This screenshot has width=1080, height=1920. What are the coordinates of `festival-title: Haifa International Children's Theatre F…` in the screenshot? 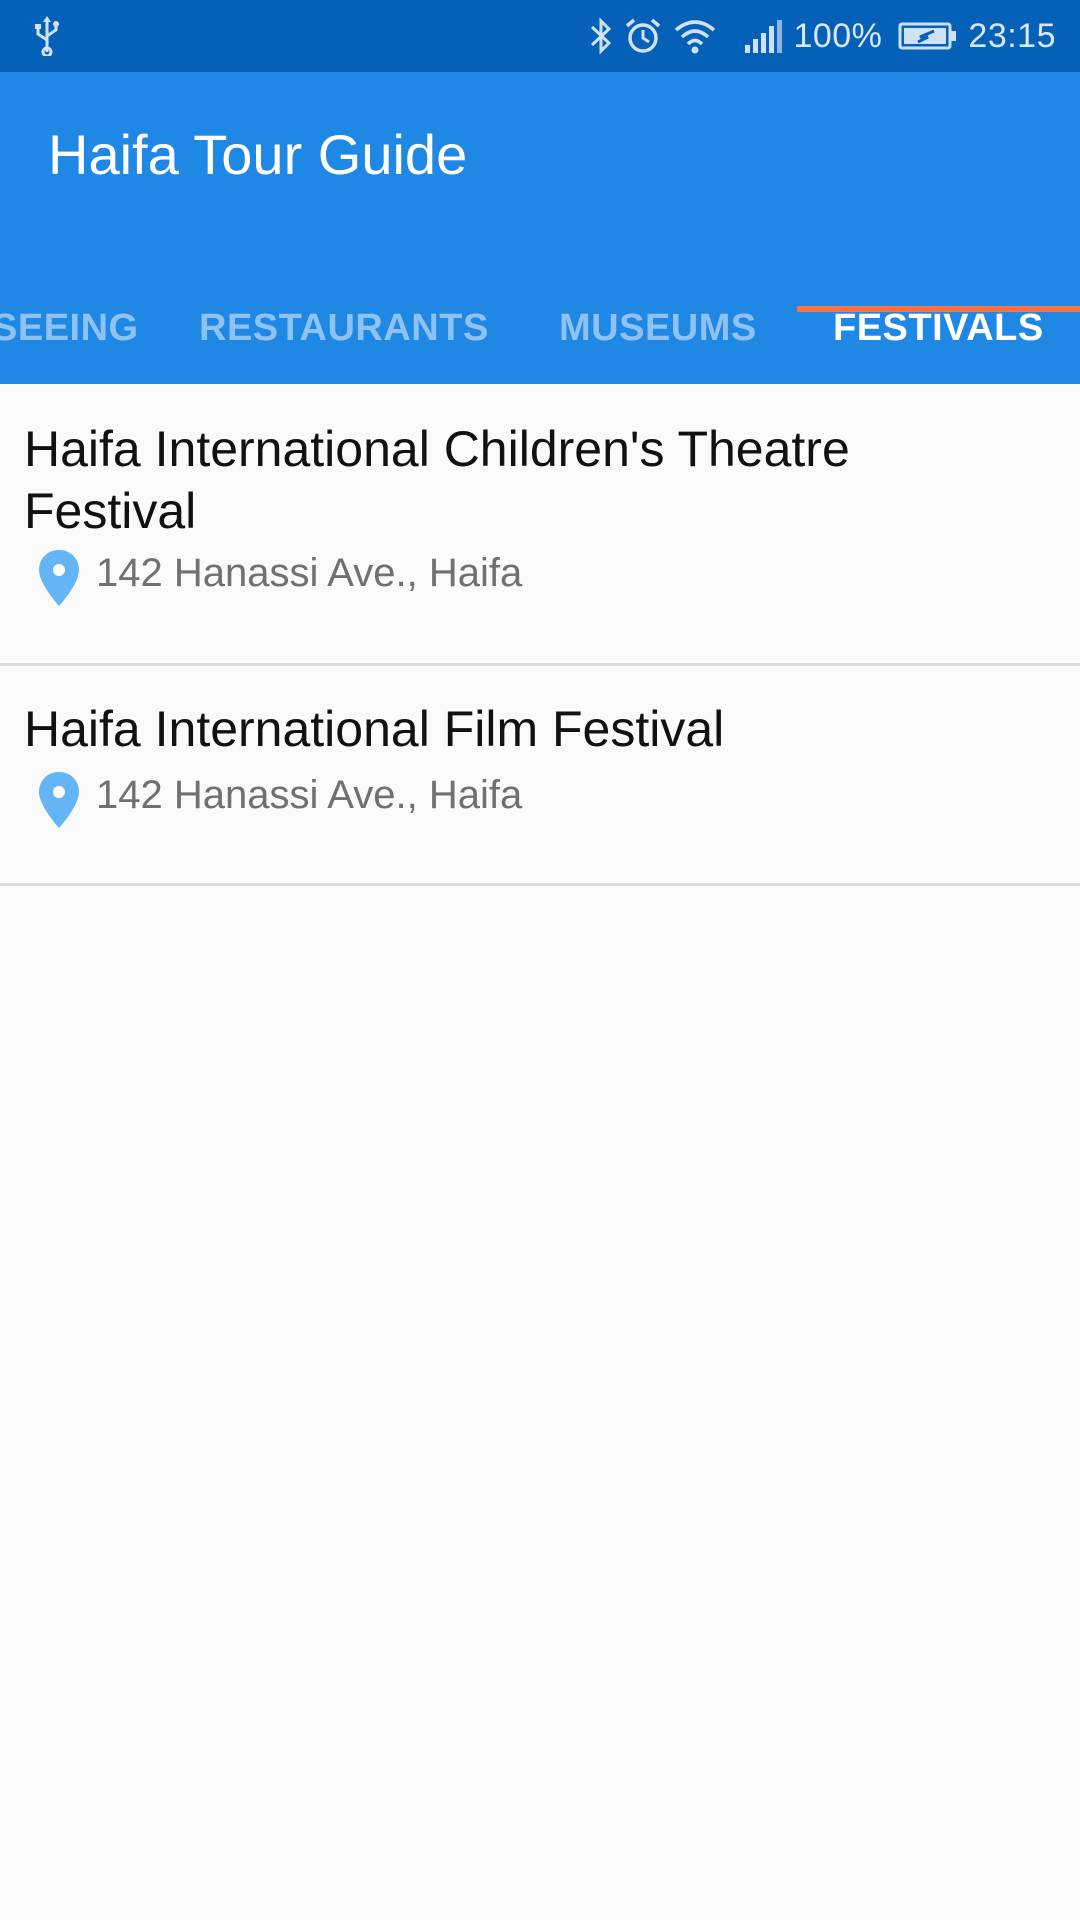 It's located at (437, 480).